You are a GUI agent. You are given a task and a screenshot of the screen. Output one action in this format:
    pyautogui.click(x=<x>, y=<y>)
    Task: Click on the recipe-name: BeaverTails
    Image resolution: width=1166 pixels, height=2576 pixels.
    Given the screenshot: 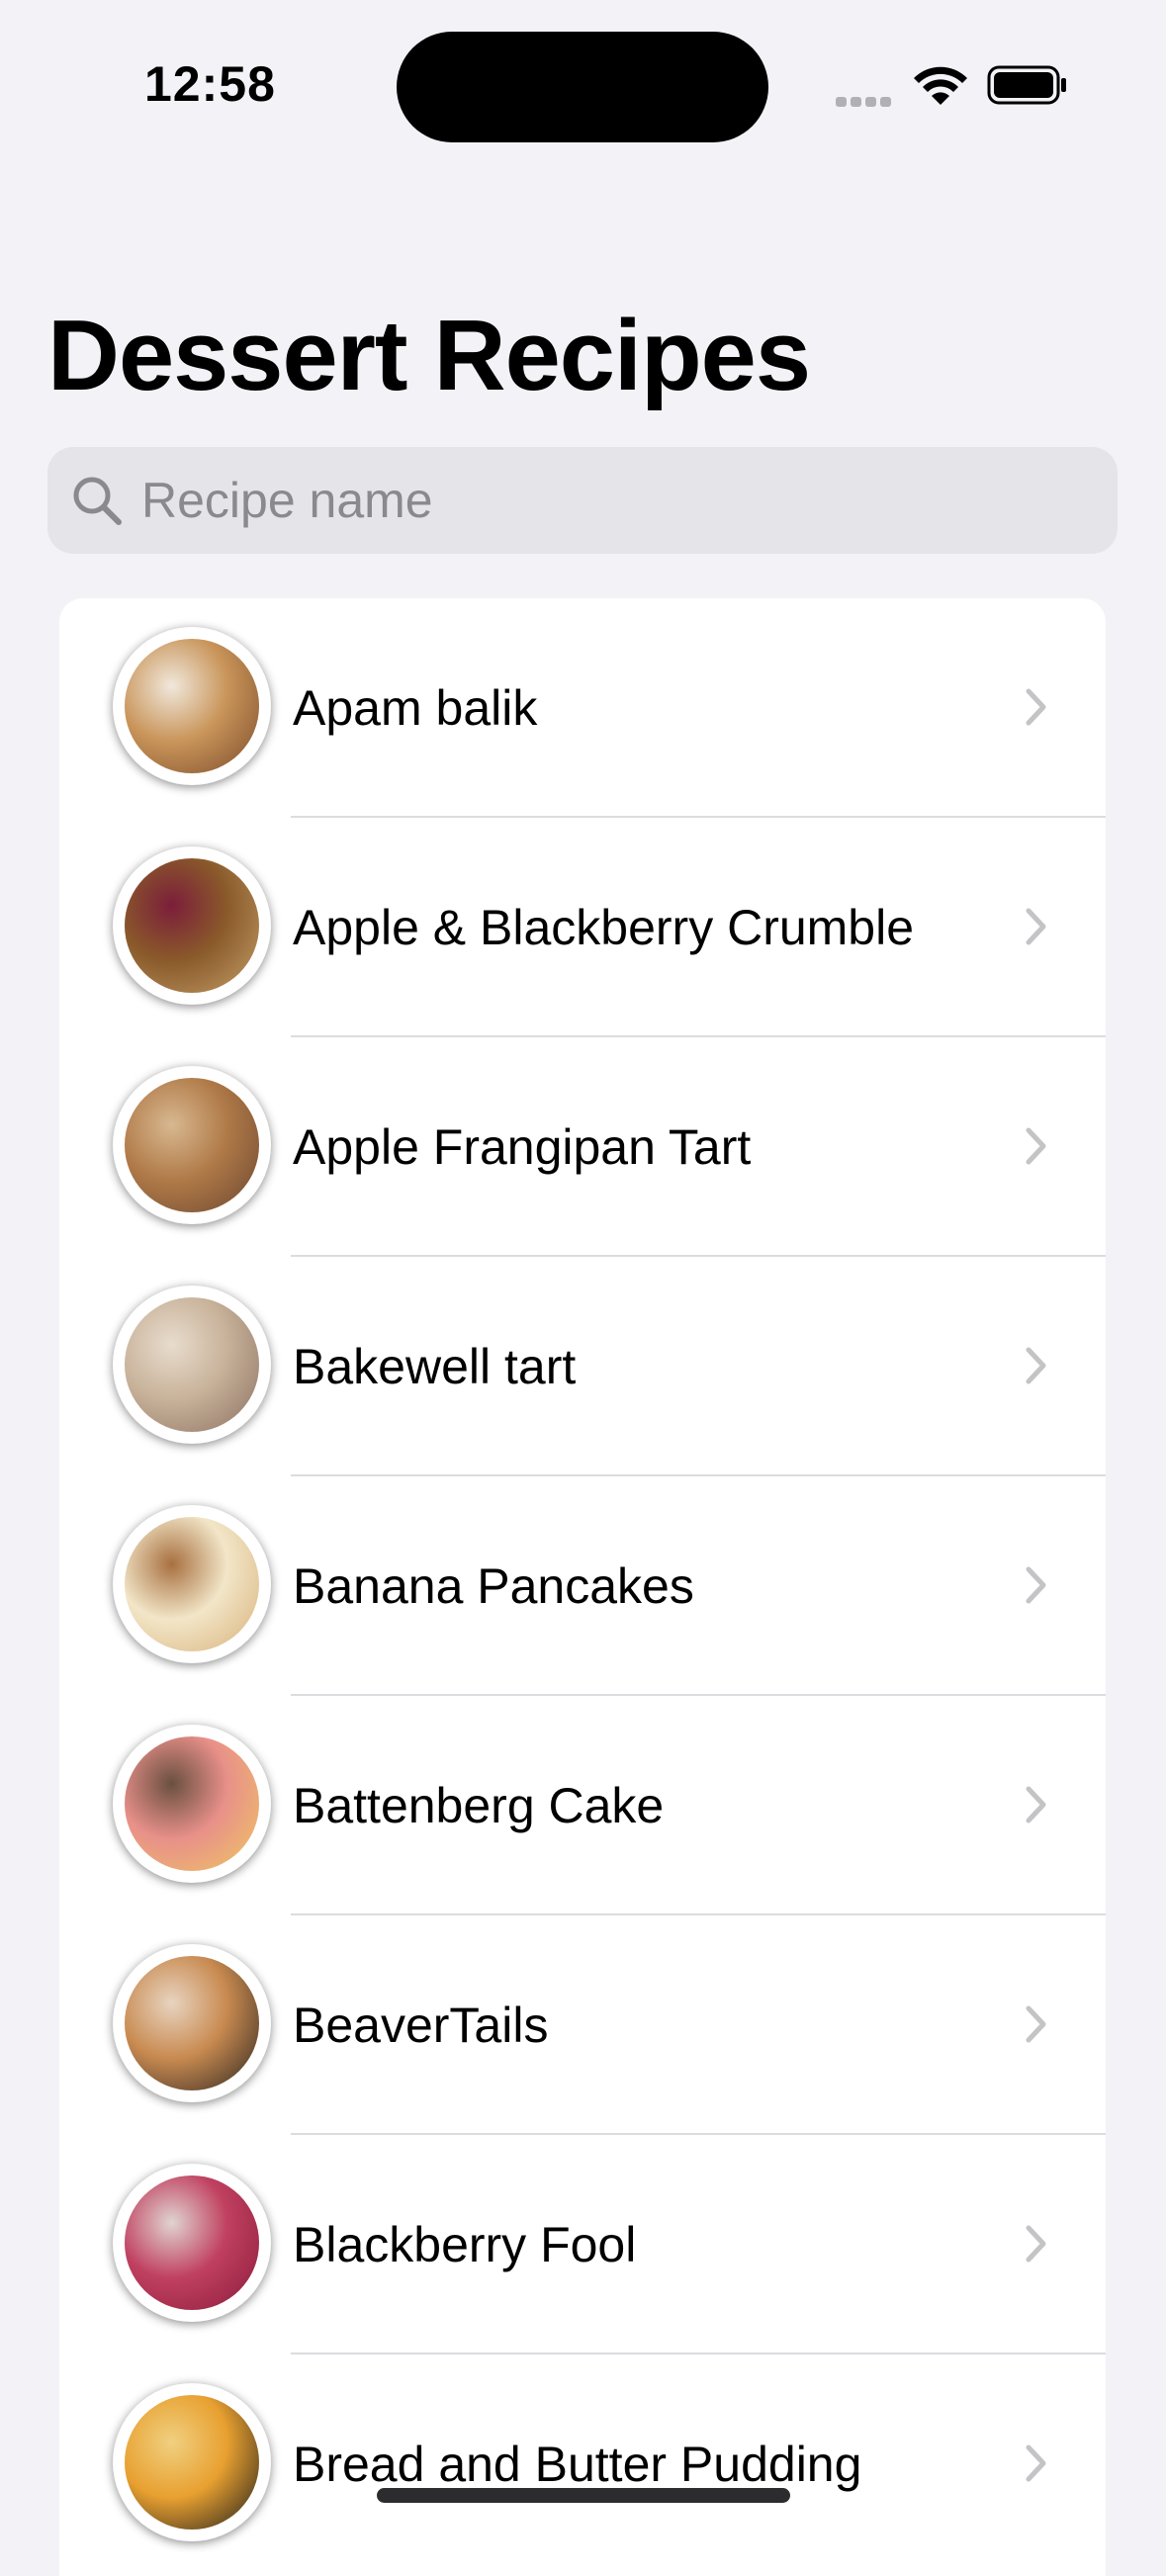 What is the action you would take?
    pyautogui.click(x=421, y=2025)
    